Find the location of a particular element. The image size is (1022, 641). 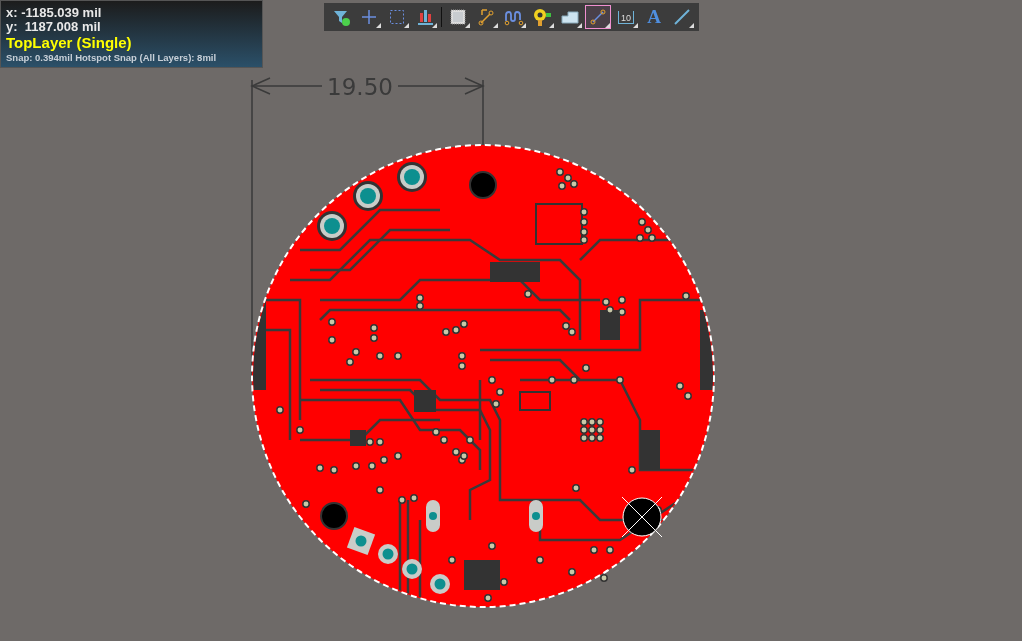

align-icon is located at coordinates (425, 17).